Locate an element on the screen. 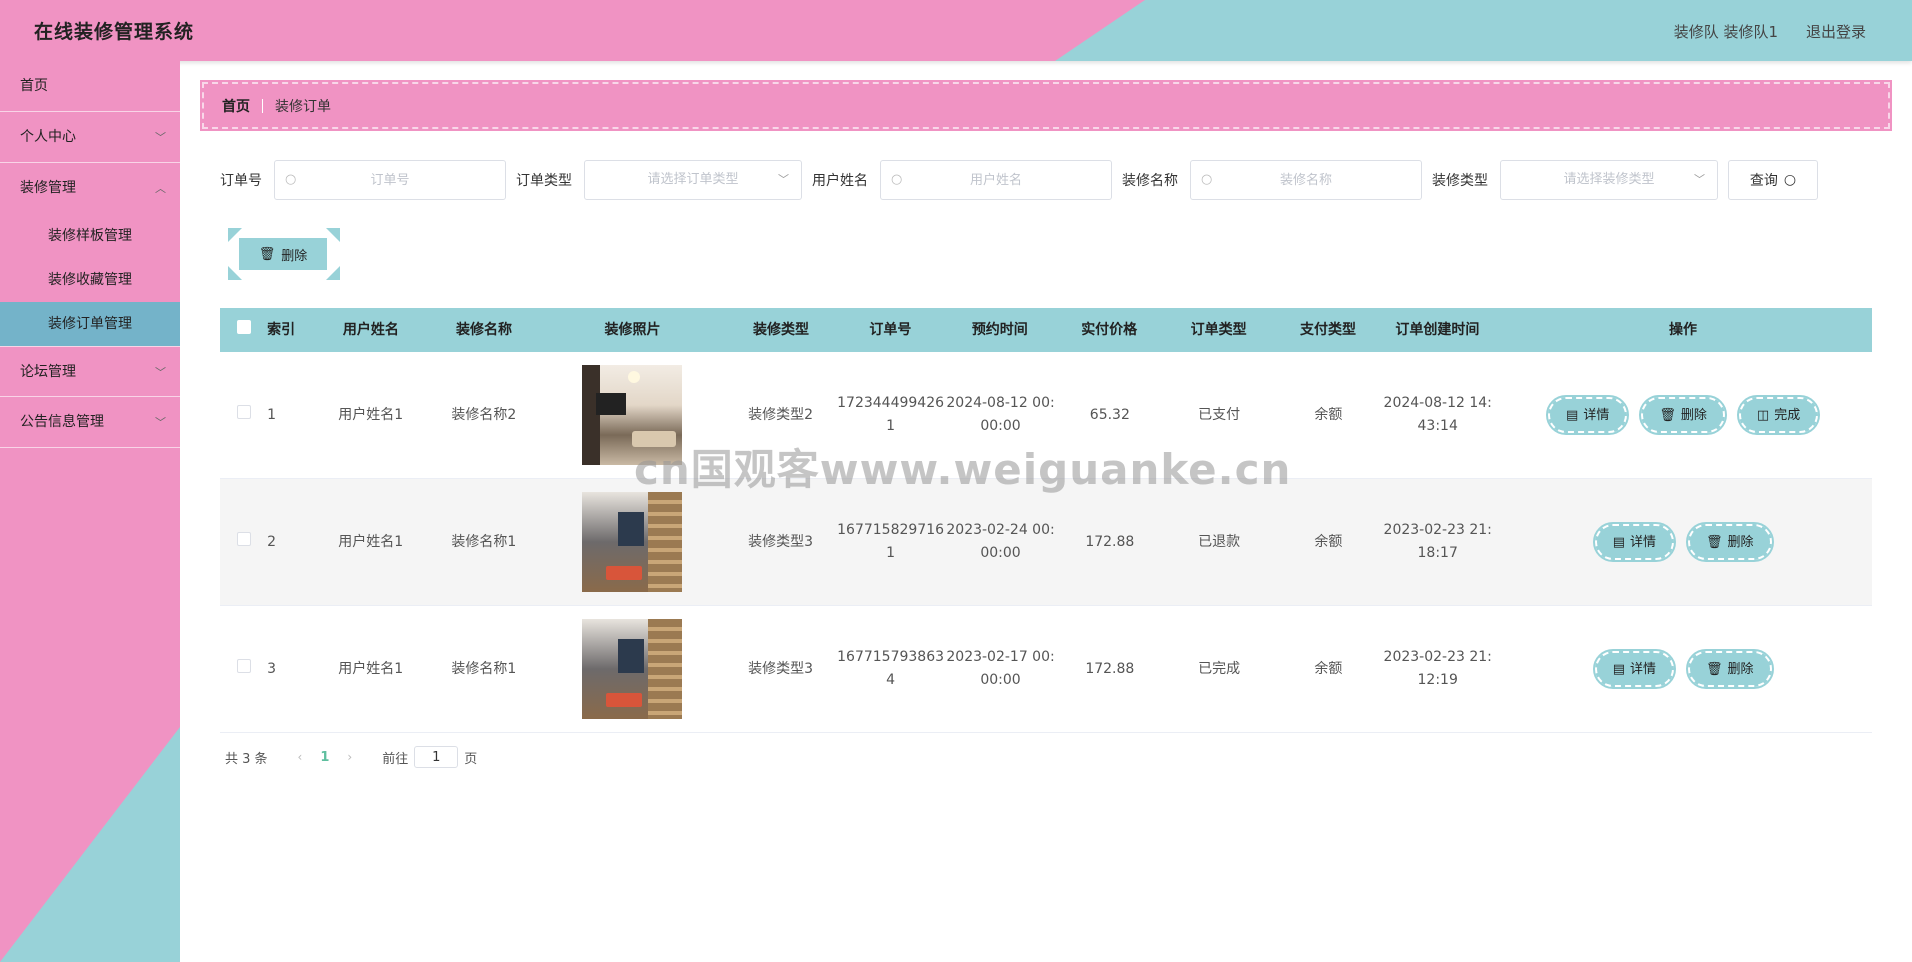 This screenshot has height=962, width=1912. pagination: 共 3 条 ‹ 1 › 前往 页 is located at coordinates (351, 757).